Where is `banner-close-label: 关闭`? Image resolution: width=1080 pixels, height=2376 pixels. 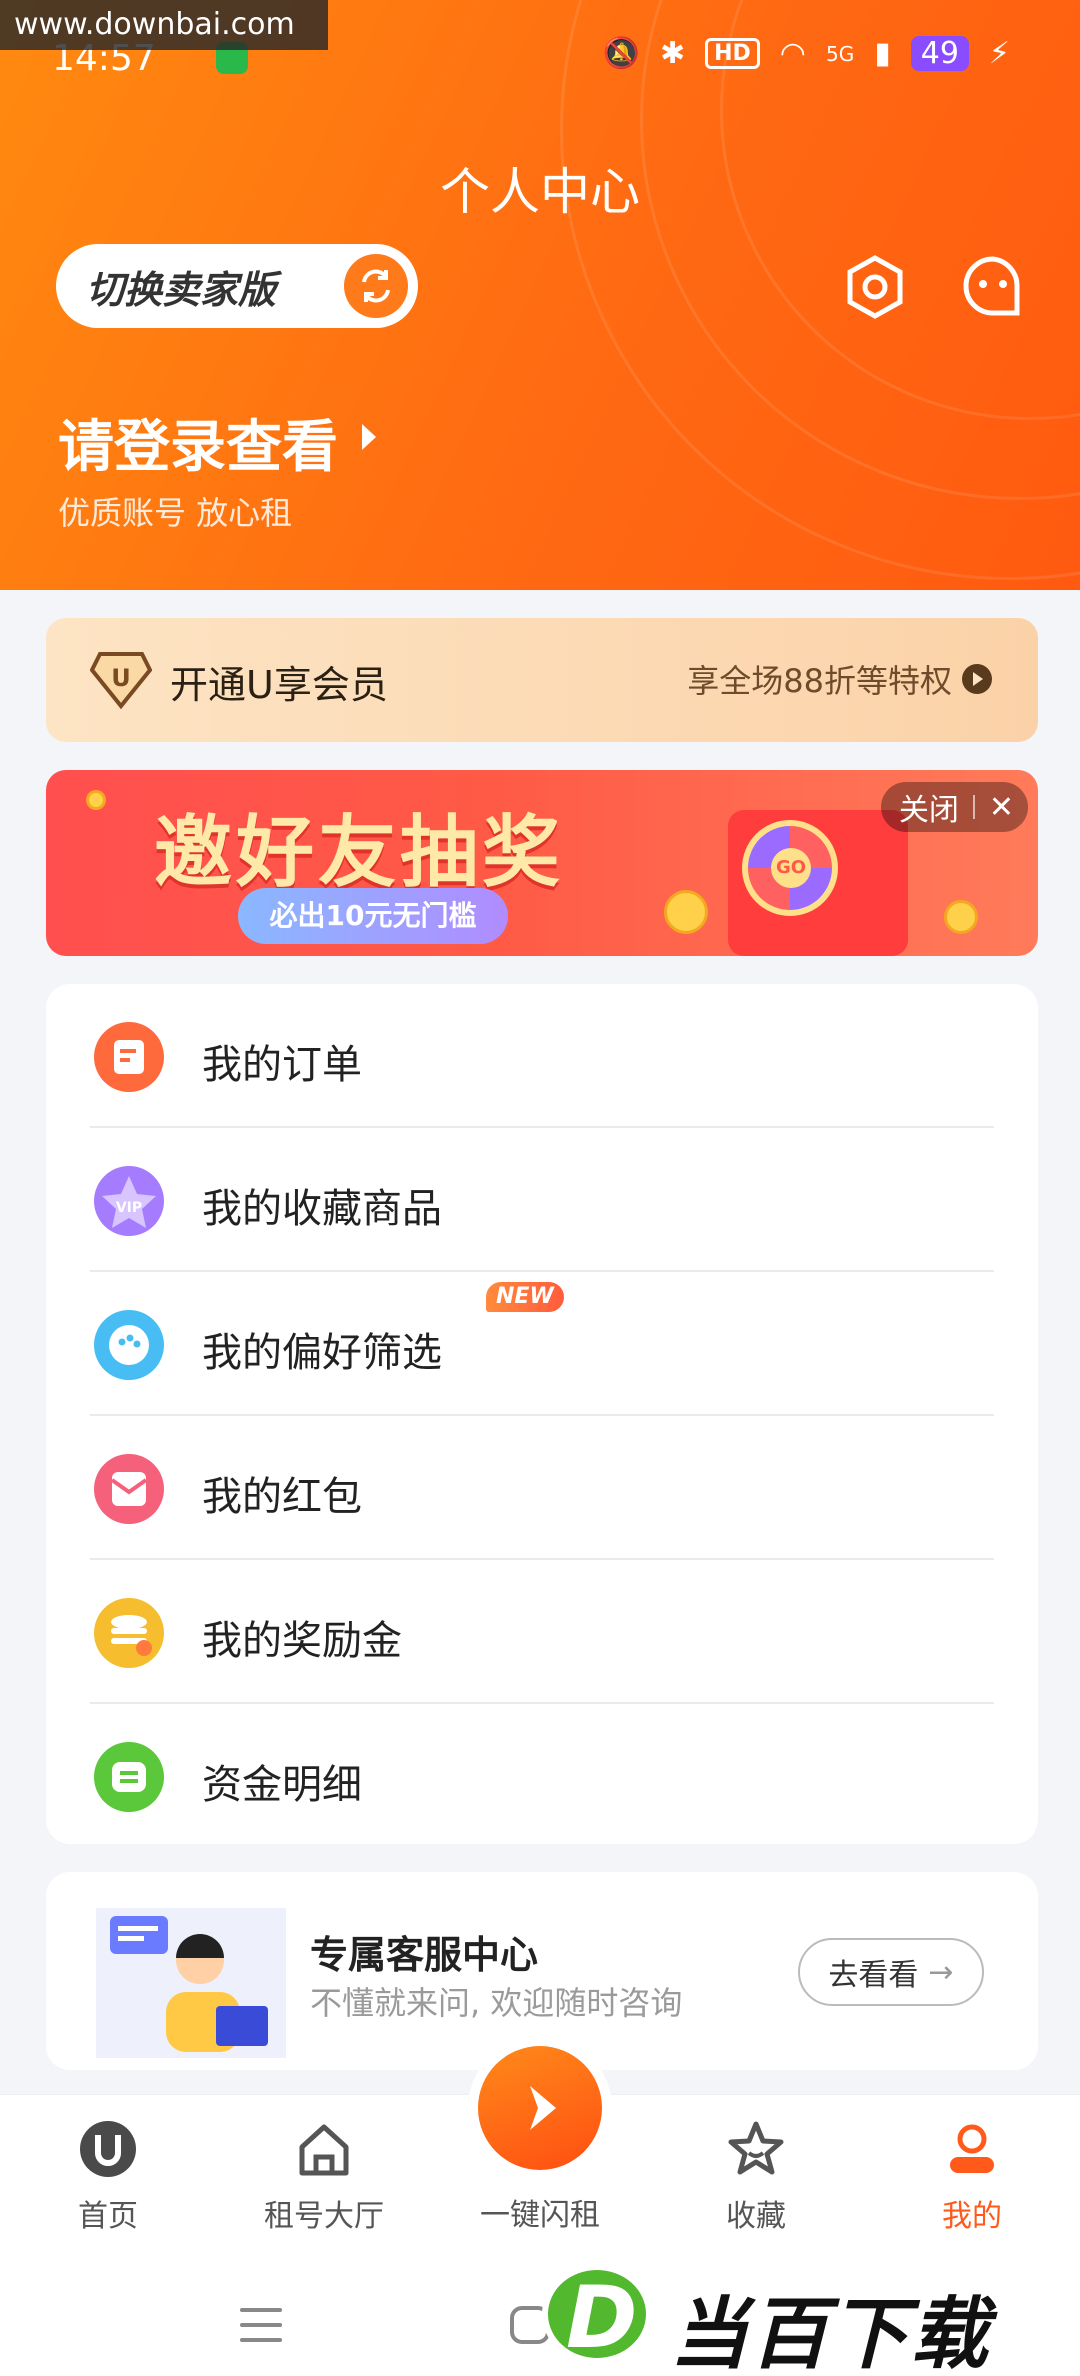
banner-close-label: 关闭 is located at coordinates (928, 810).